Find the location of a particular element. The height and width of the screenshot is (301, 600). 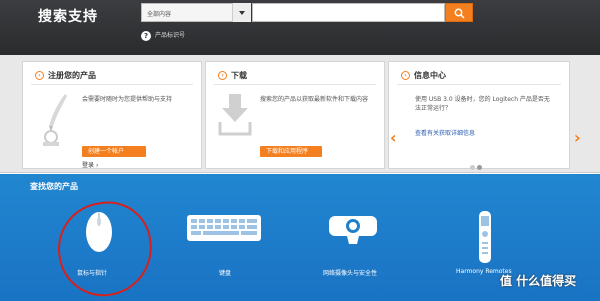

remote-icon is located at coordinates (485, 237).